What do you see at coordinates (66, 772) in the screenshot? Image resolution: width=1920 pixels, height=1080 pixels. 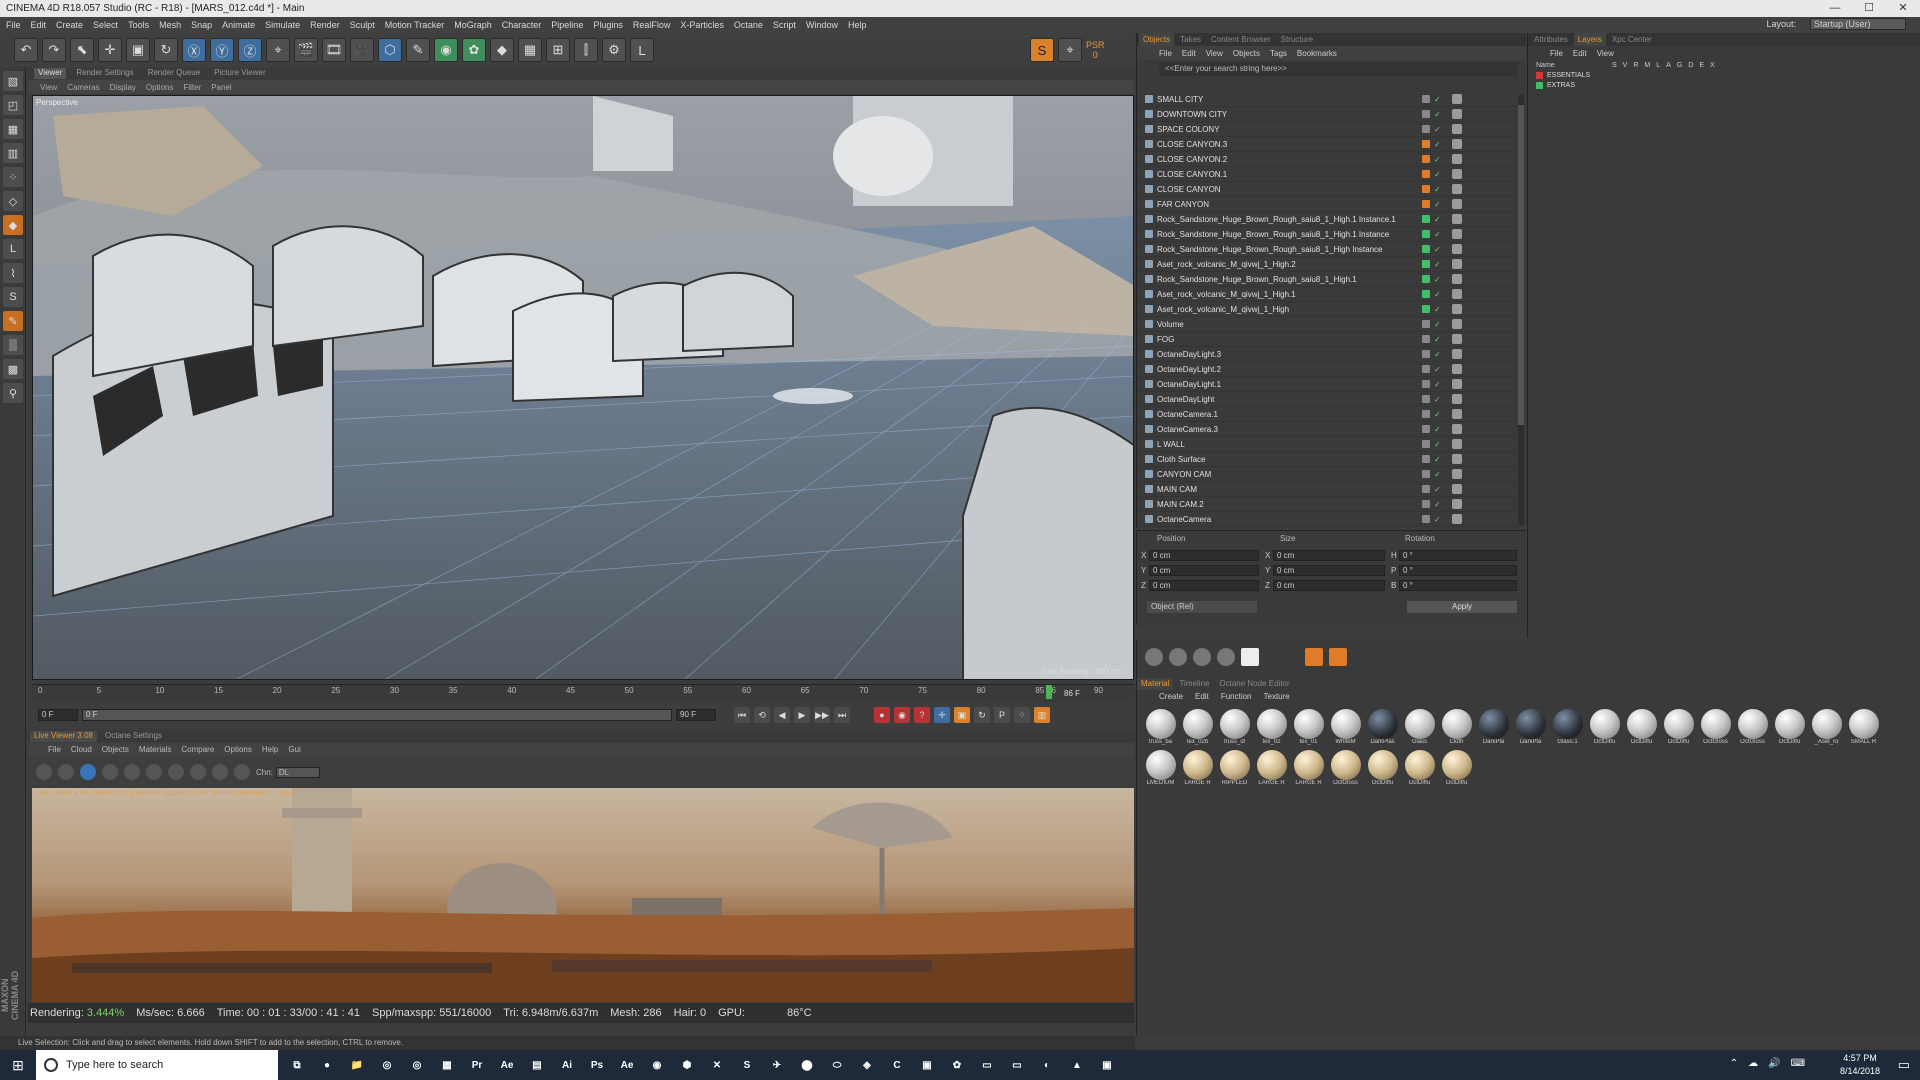 I see `restart-icon` at bounding box center [66, 772].